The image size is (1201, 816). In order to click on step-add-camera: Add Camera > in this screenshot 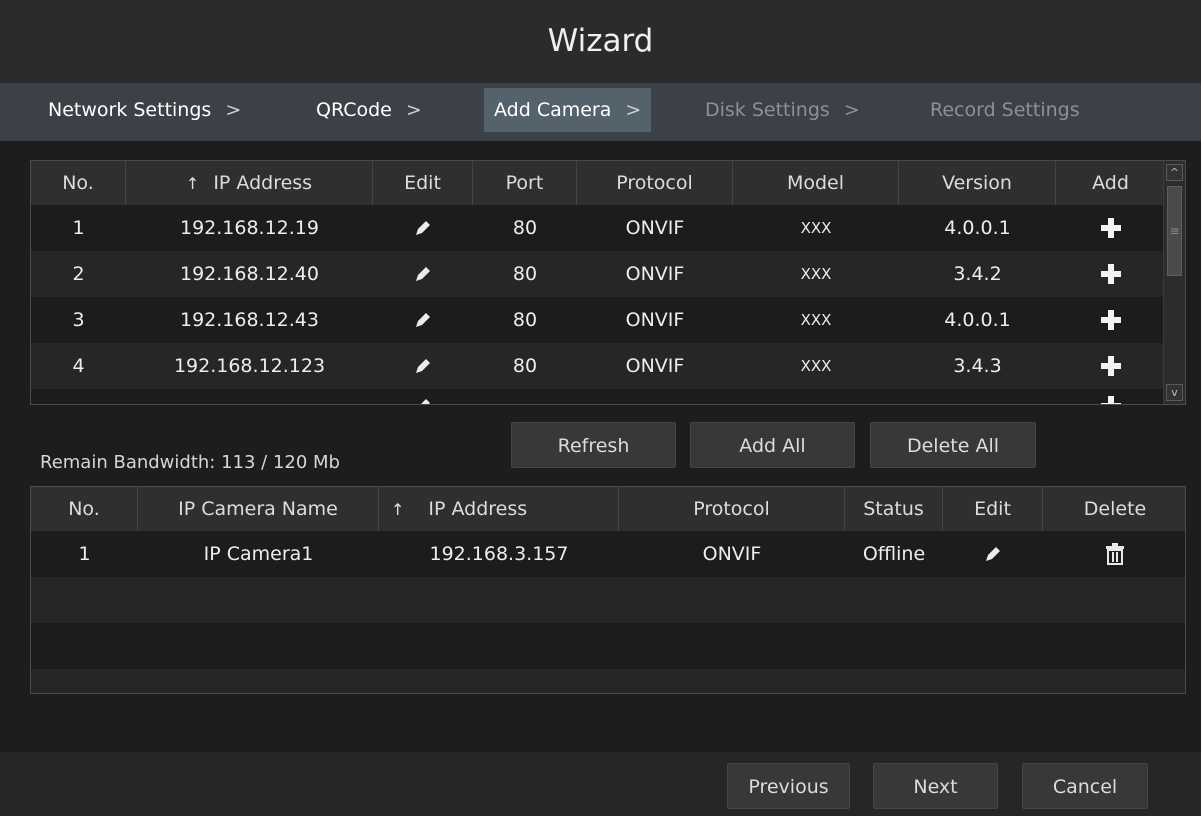, I will do `click(568, 110)`.